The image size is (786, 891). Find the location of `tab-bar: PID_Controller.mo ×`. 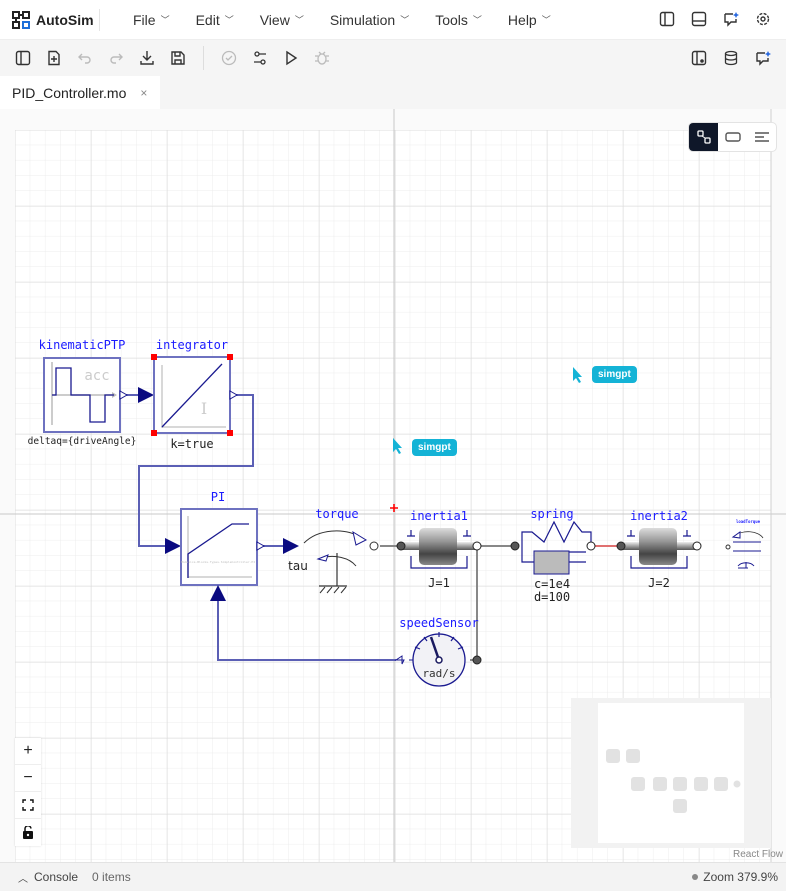

tab-bar: PID_Controller.mo × is located at coordinates (393, 92).